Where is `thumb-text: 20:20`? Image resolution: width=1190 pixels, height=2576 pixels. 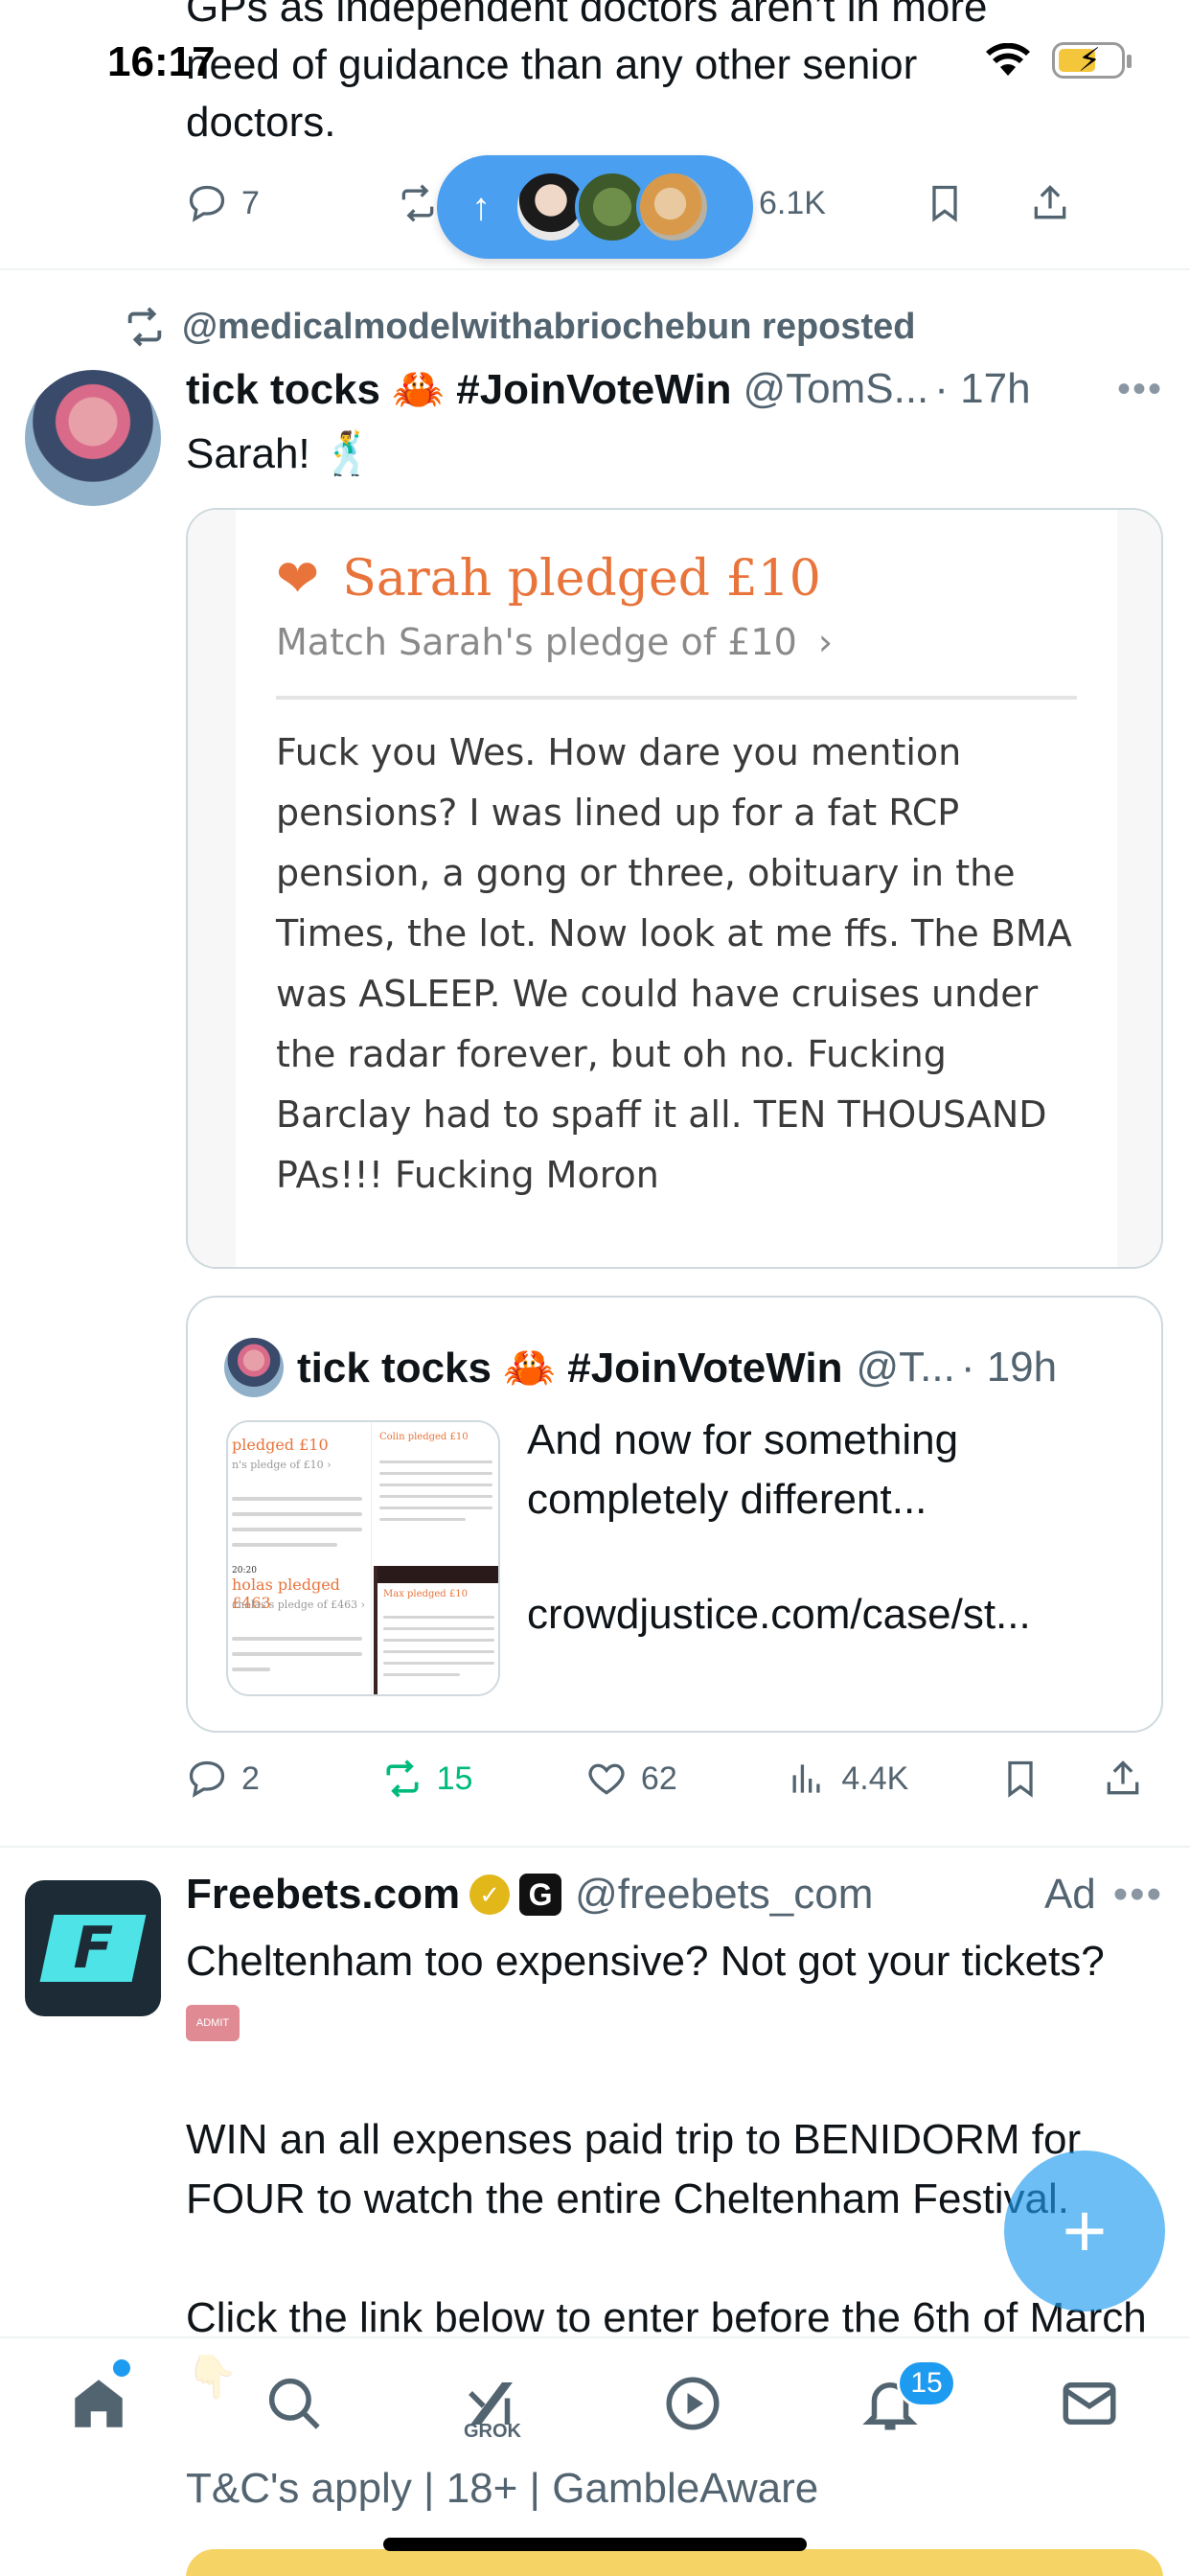 thumb-text: 20:20 is located at coordinates (245, 1571).